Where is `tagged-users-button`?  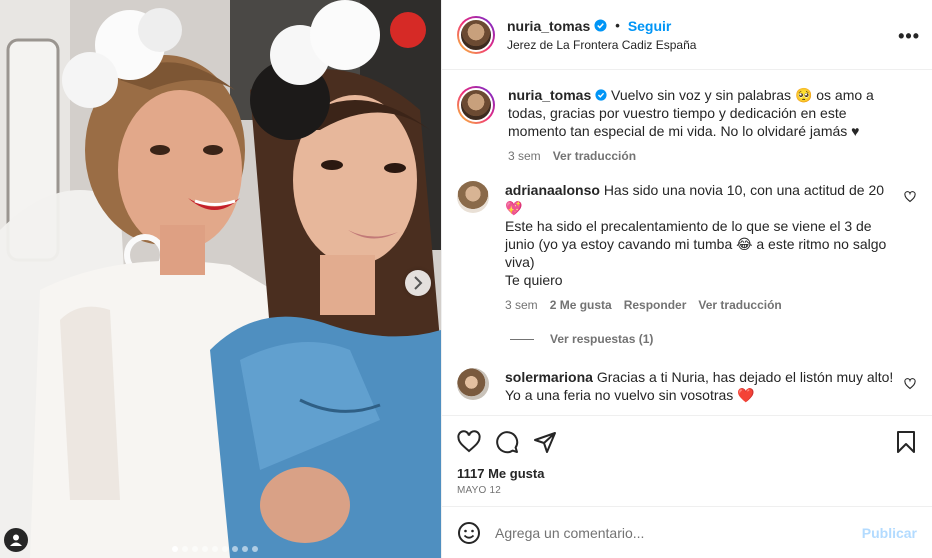 tagged-users-button is located at coordinates (16, 540).